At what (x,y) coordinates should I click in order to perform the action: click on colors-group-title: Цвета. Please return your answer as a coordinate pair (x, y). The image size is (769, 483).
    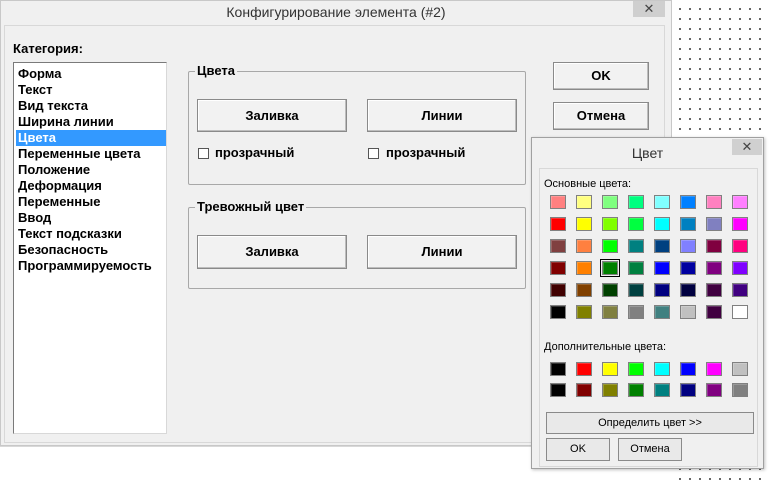
    Looking at the image, I should click on (216, 70).